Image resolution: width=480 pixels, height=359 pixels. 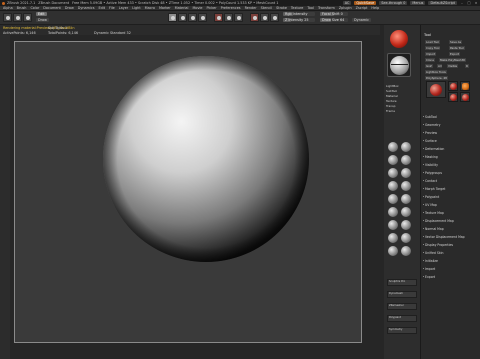 What do you see at coordinates (401, 86) in the screenshot?
I see `lightbox-shelf-label: LightBox` at bounding box center [401, 86].